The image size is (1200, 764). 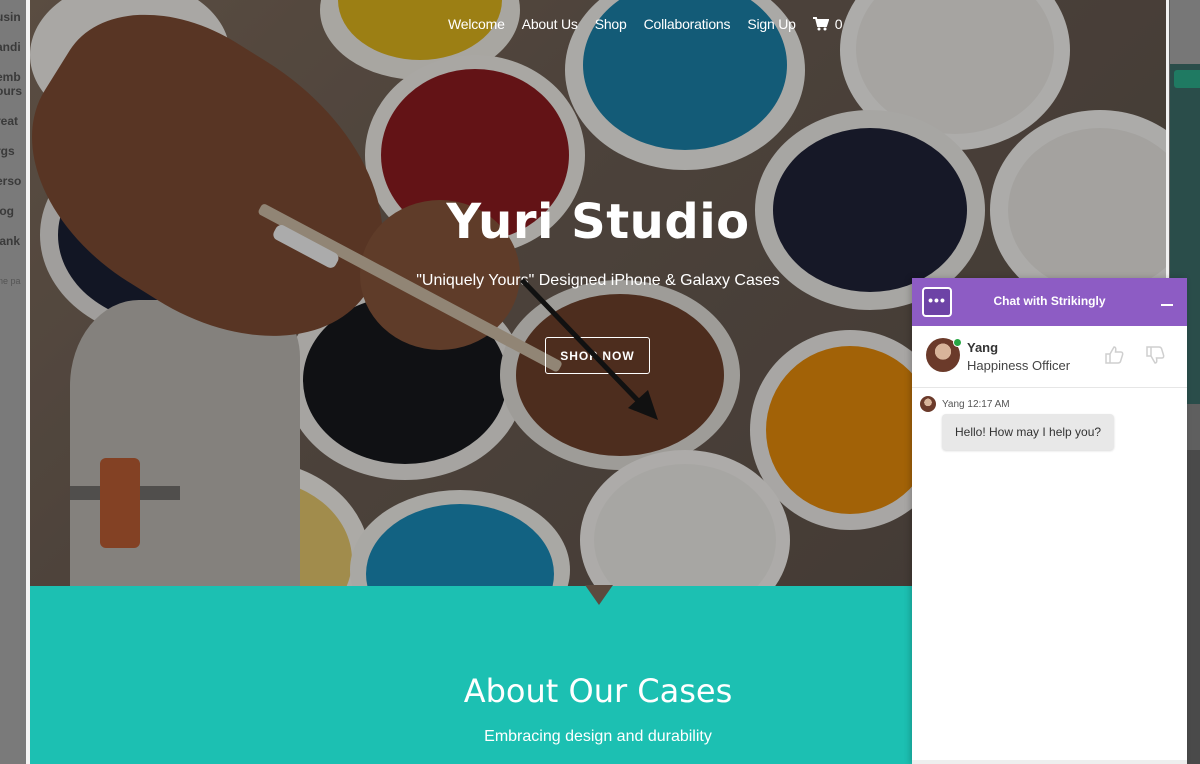 What do you see at coordinates (10, 281) in the screenshot?
I see `sidebar-note: ne pa` at bounding box center [10, 281].